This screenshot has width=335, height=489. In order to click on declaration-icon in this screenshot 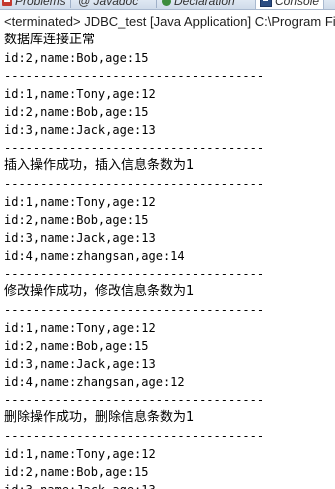, I will do `click(166, 3)`.